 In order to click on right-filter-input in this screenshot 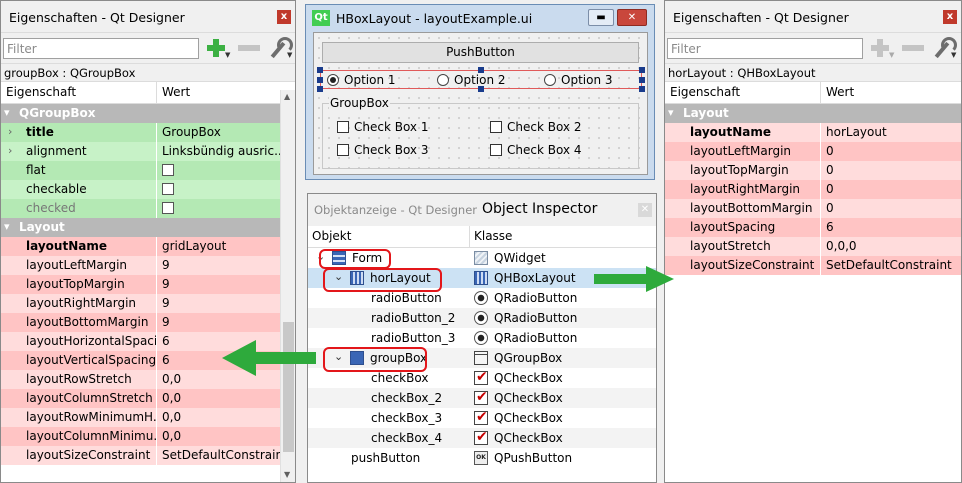, I will do `click(765, 48)`.